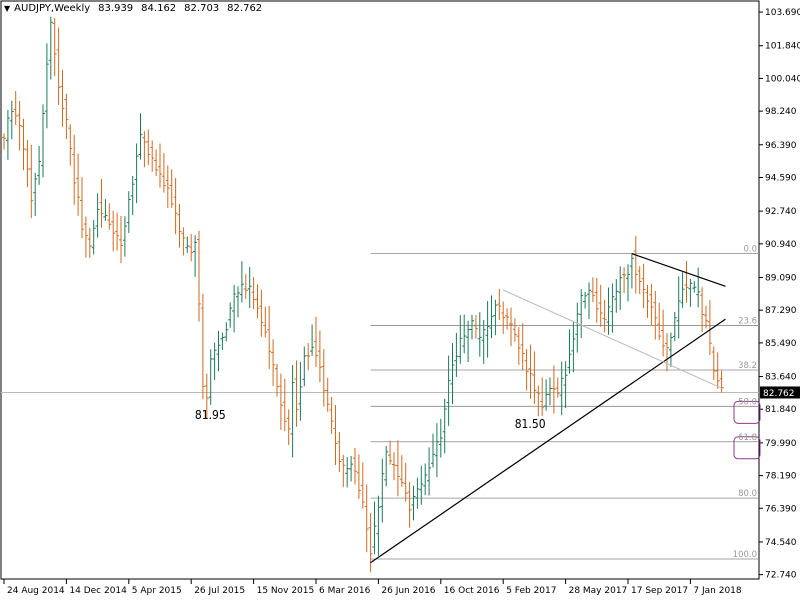 The height and width of the screenshot is (600, 800). I want to click on y-tick-label: 72.740, so click(781, 576).